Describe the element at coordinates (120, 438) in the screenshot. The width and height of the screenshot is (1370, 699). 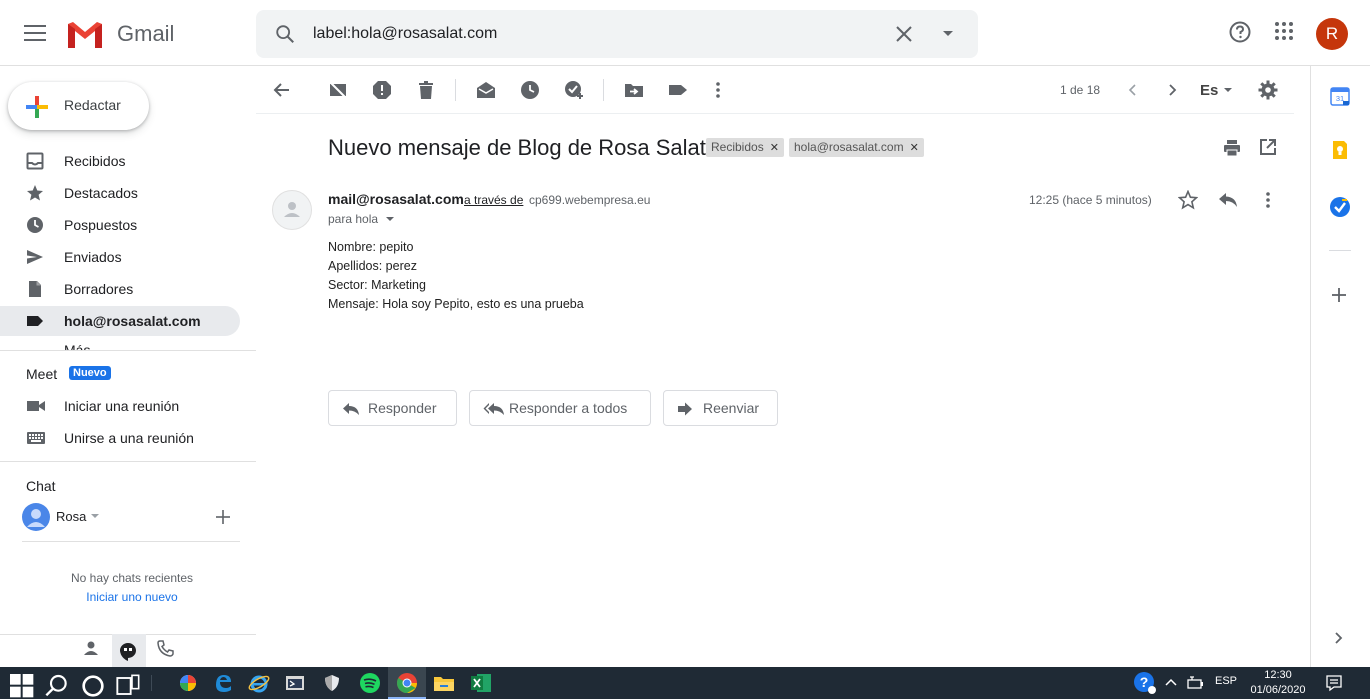
I see `meet-join-item: Unirse a una reunión` at that location.